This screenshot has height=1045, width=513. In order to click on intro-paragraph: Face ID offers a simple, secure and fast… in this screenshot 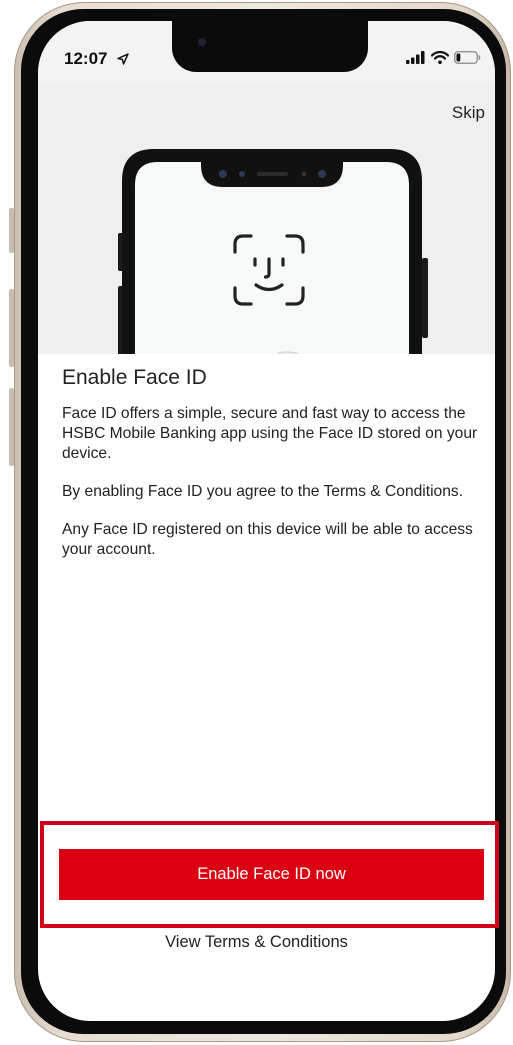, I will do `click(270, 433)`.